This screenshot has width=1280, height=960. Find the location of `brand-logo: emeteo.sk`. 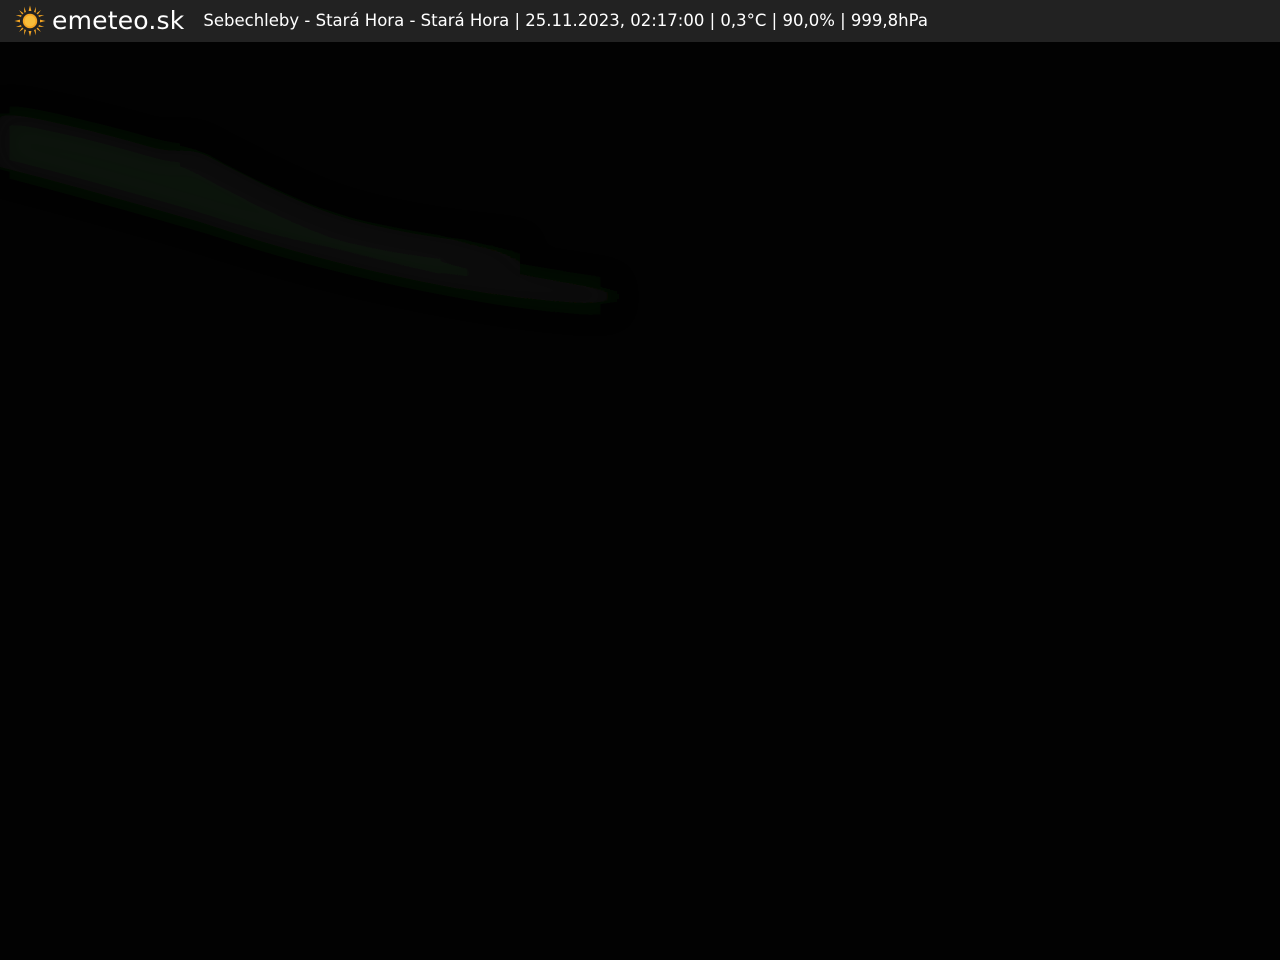

brand-logo: emeteo.sk is located at coordinates (99, 21).